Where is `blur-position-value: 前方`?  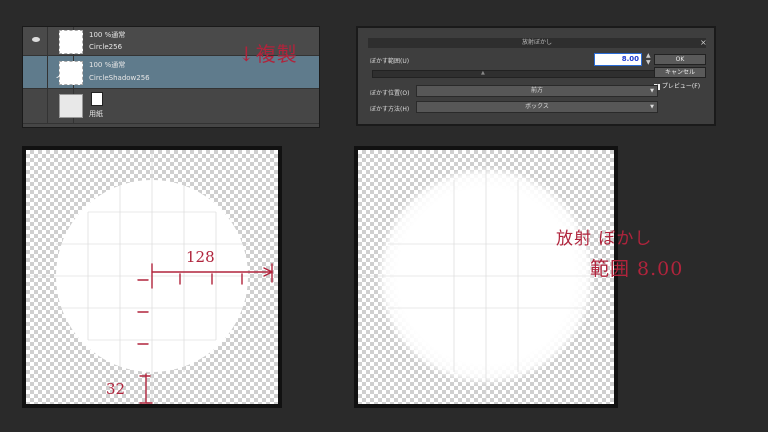
blur-position-value: 前方 is located at coordinates (536, 90).